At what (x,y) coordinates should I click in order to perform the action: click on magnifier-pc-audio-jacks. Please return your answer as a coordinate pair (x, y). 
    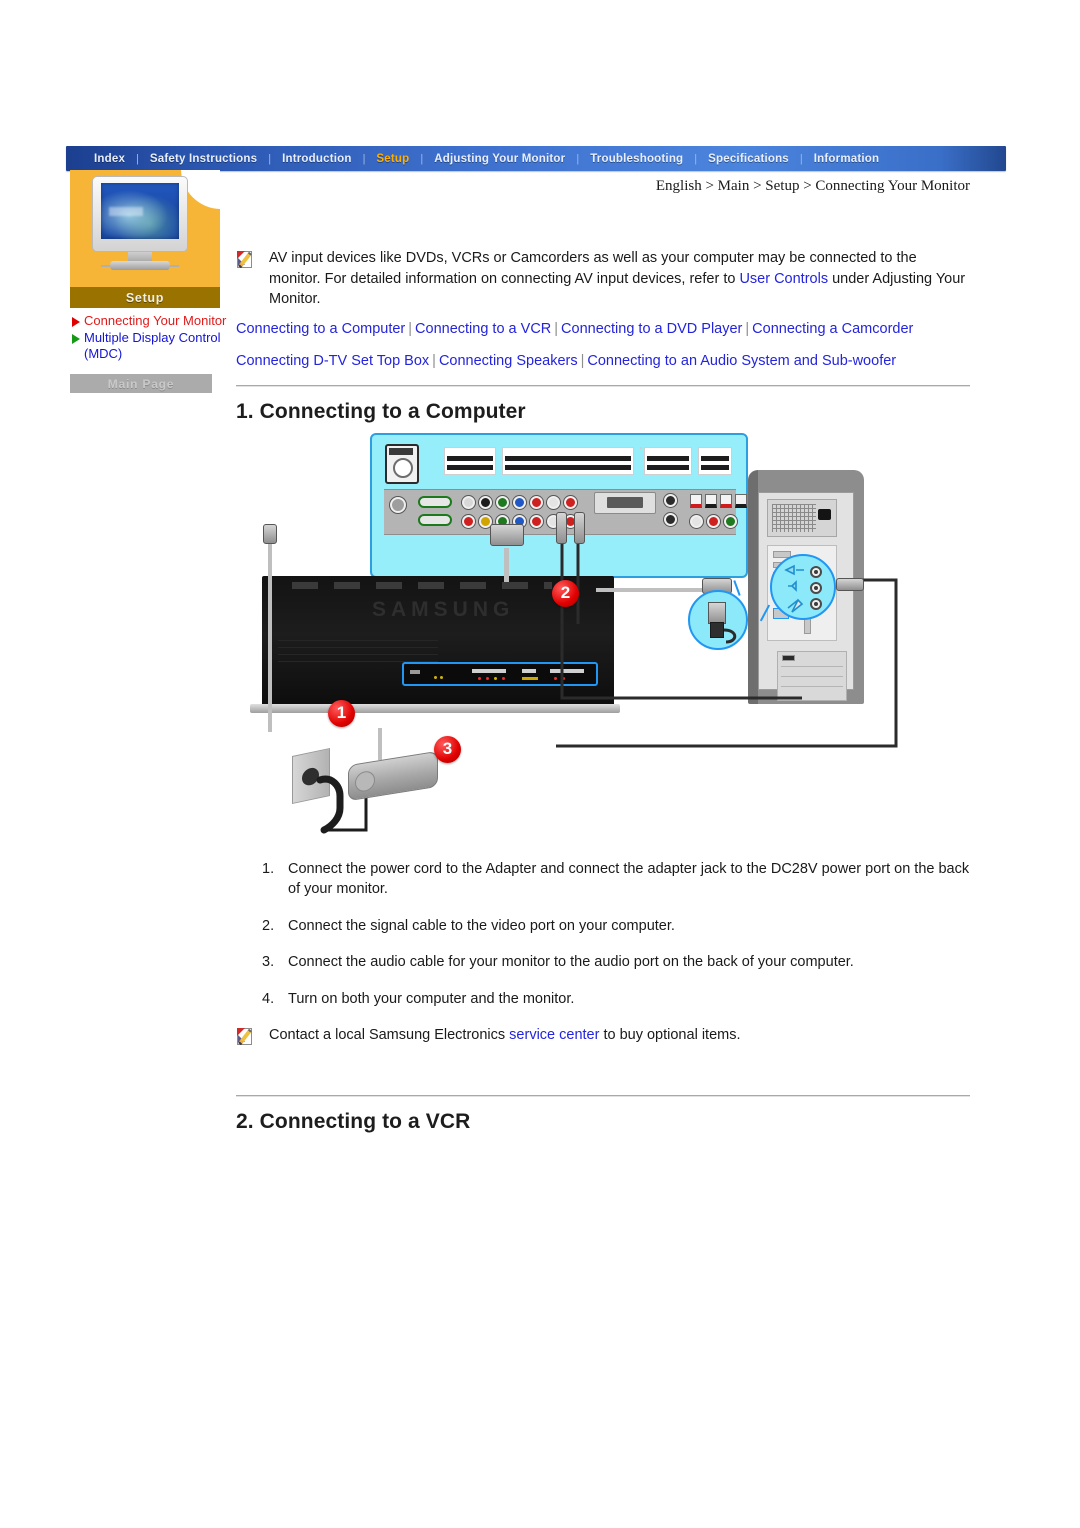
    Looking at the image, I should click on (803, 586).